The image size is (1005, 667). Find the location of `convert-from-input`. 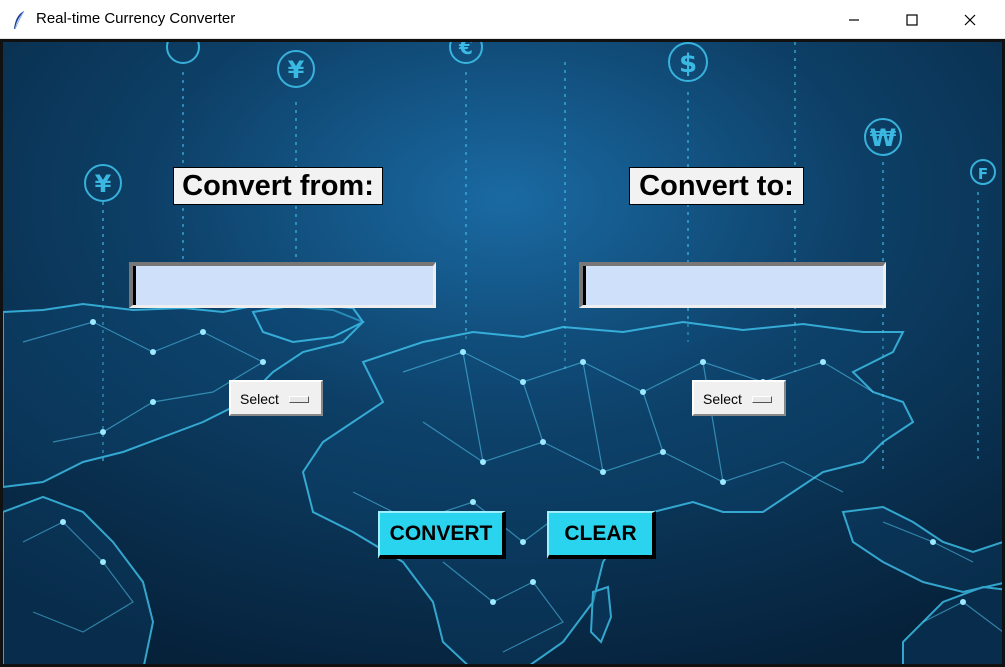

convert-from-input is located at coordinates (283, 285).